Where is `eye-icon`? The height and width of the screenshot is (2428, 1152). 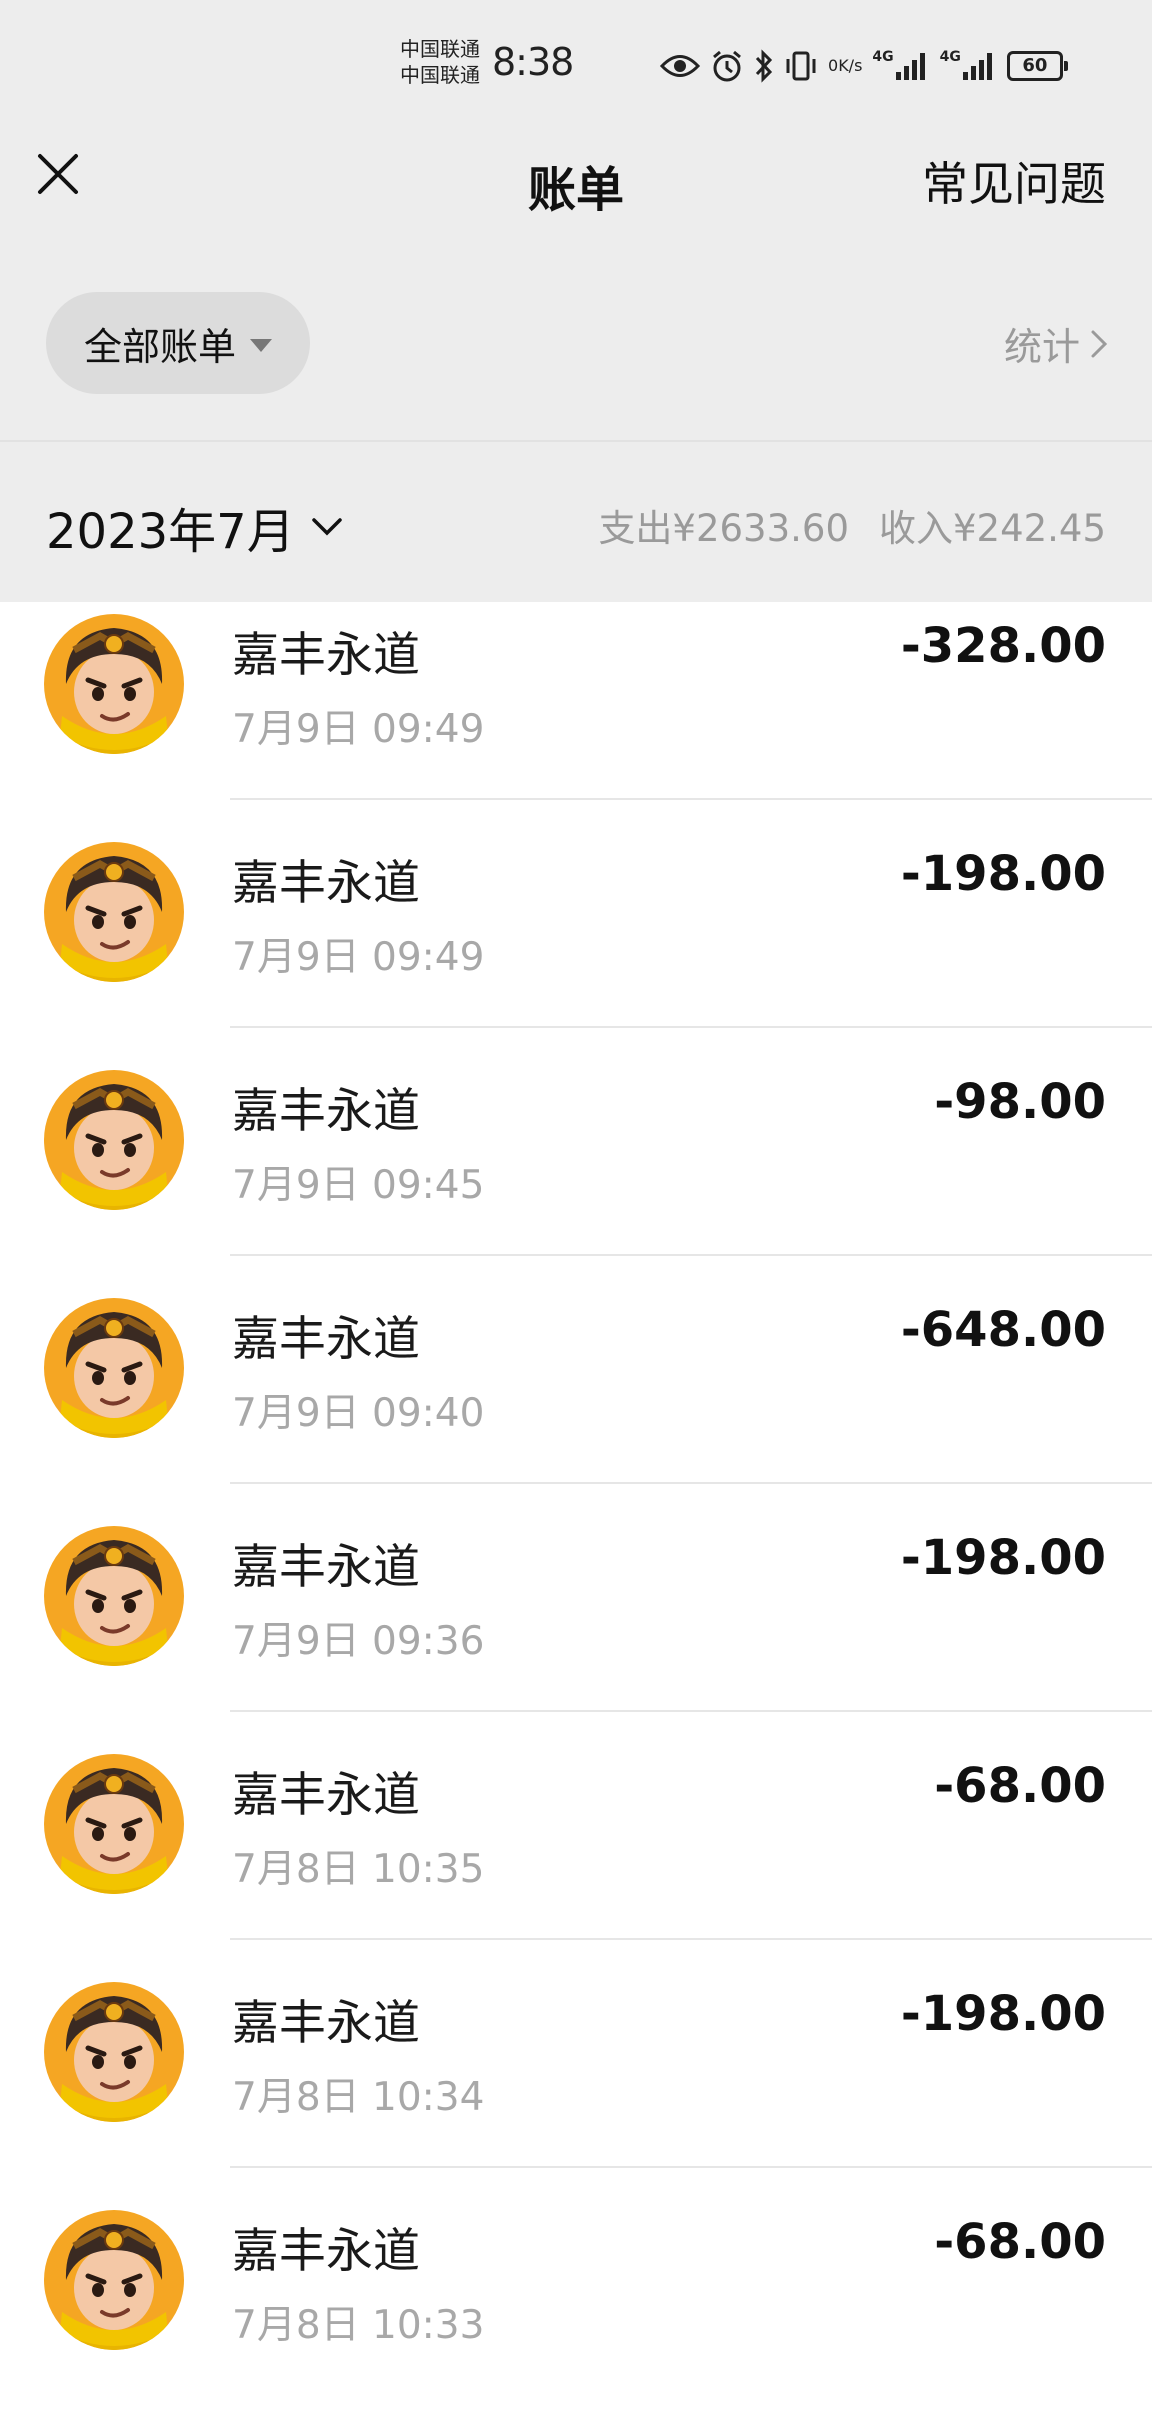 eye-icon is located at coordinates (680, 66).